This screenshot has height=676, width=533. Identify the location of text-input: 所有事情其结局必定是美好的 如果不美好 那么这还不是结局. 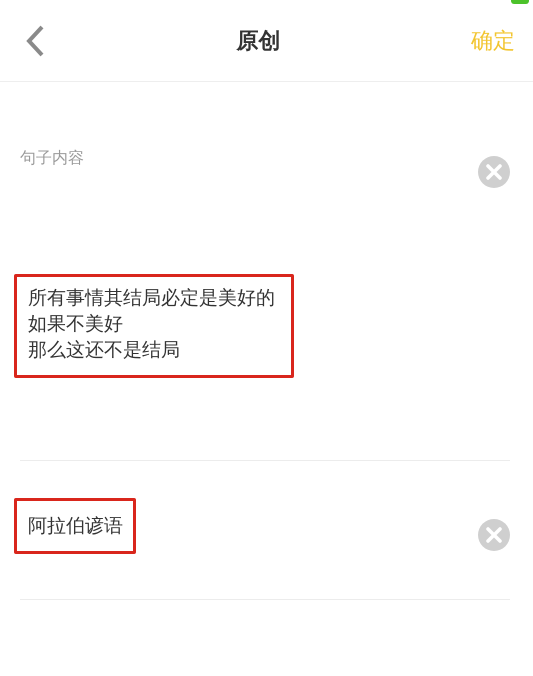
(154, 326).